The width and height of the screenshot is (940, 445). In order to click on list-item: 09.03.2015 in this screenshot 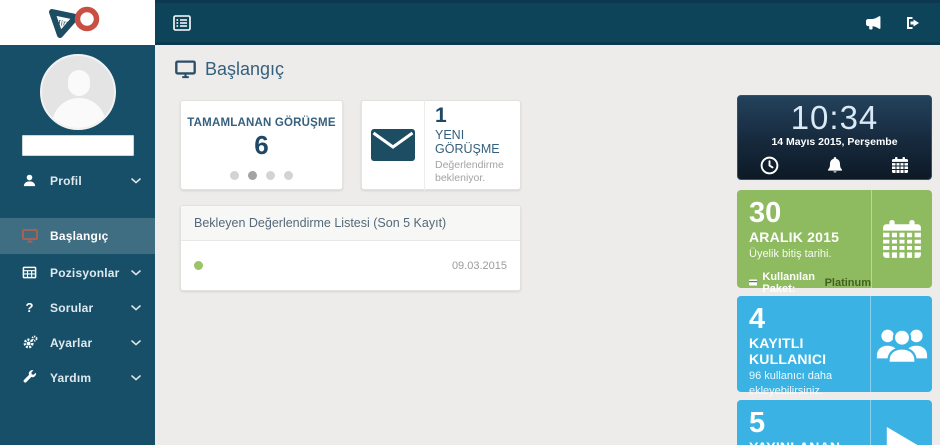, I will do `click(350, 265)`.